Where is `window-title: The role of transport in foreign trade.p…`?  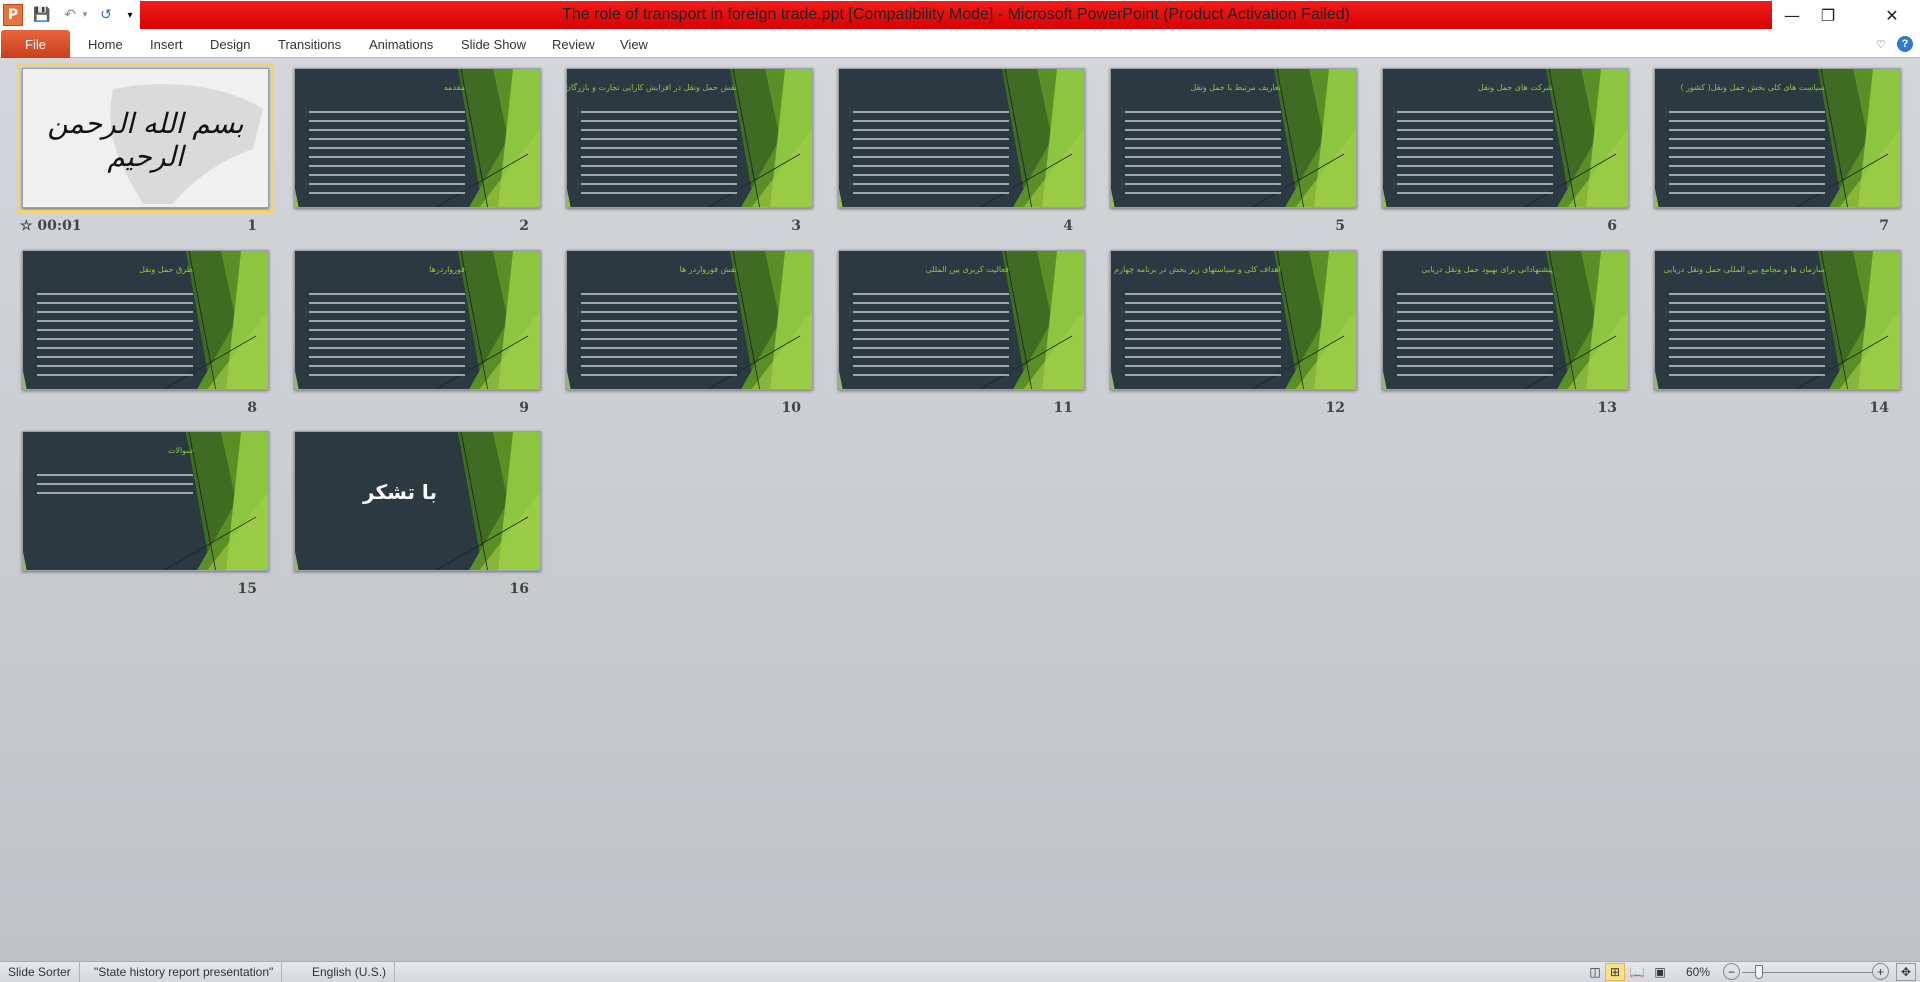 window-title: The role of transport in foreign trade.p… is located at coordinates (956, 15).